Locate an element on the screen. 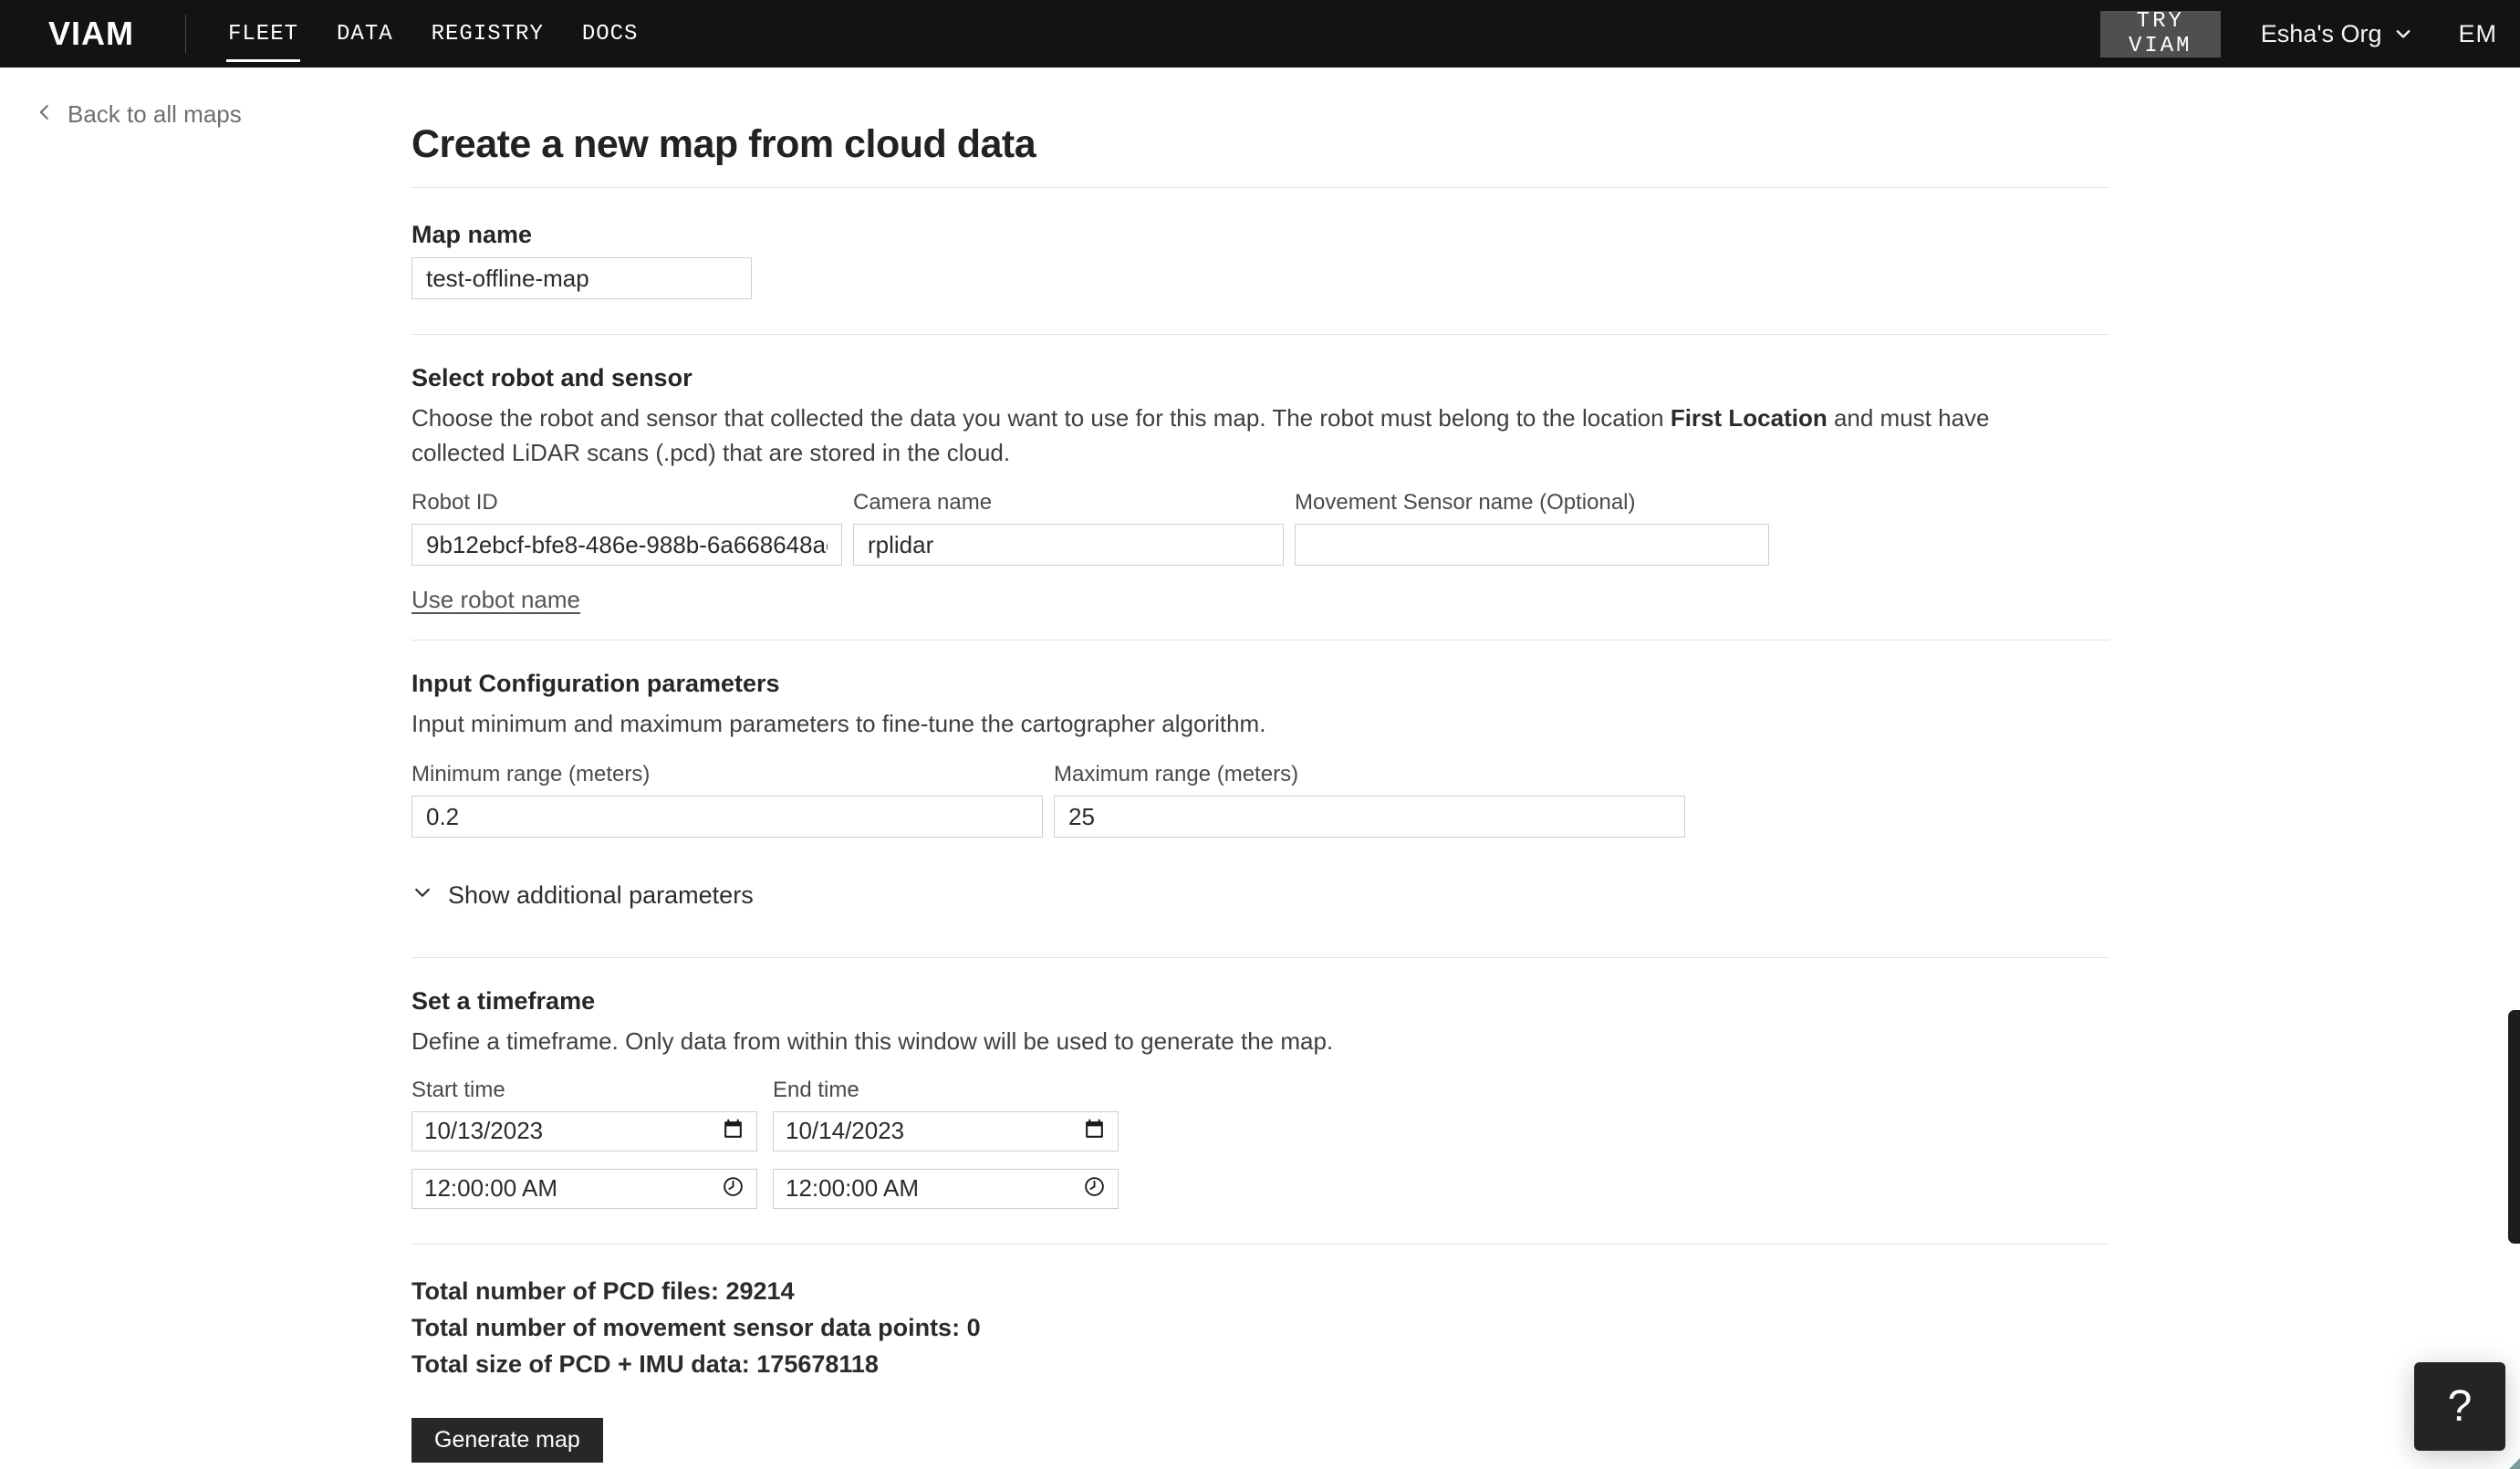 This screenshot has height=1469, width=2520. nav-item-fleet: FLEET is located at coordinates (263, 37).